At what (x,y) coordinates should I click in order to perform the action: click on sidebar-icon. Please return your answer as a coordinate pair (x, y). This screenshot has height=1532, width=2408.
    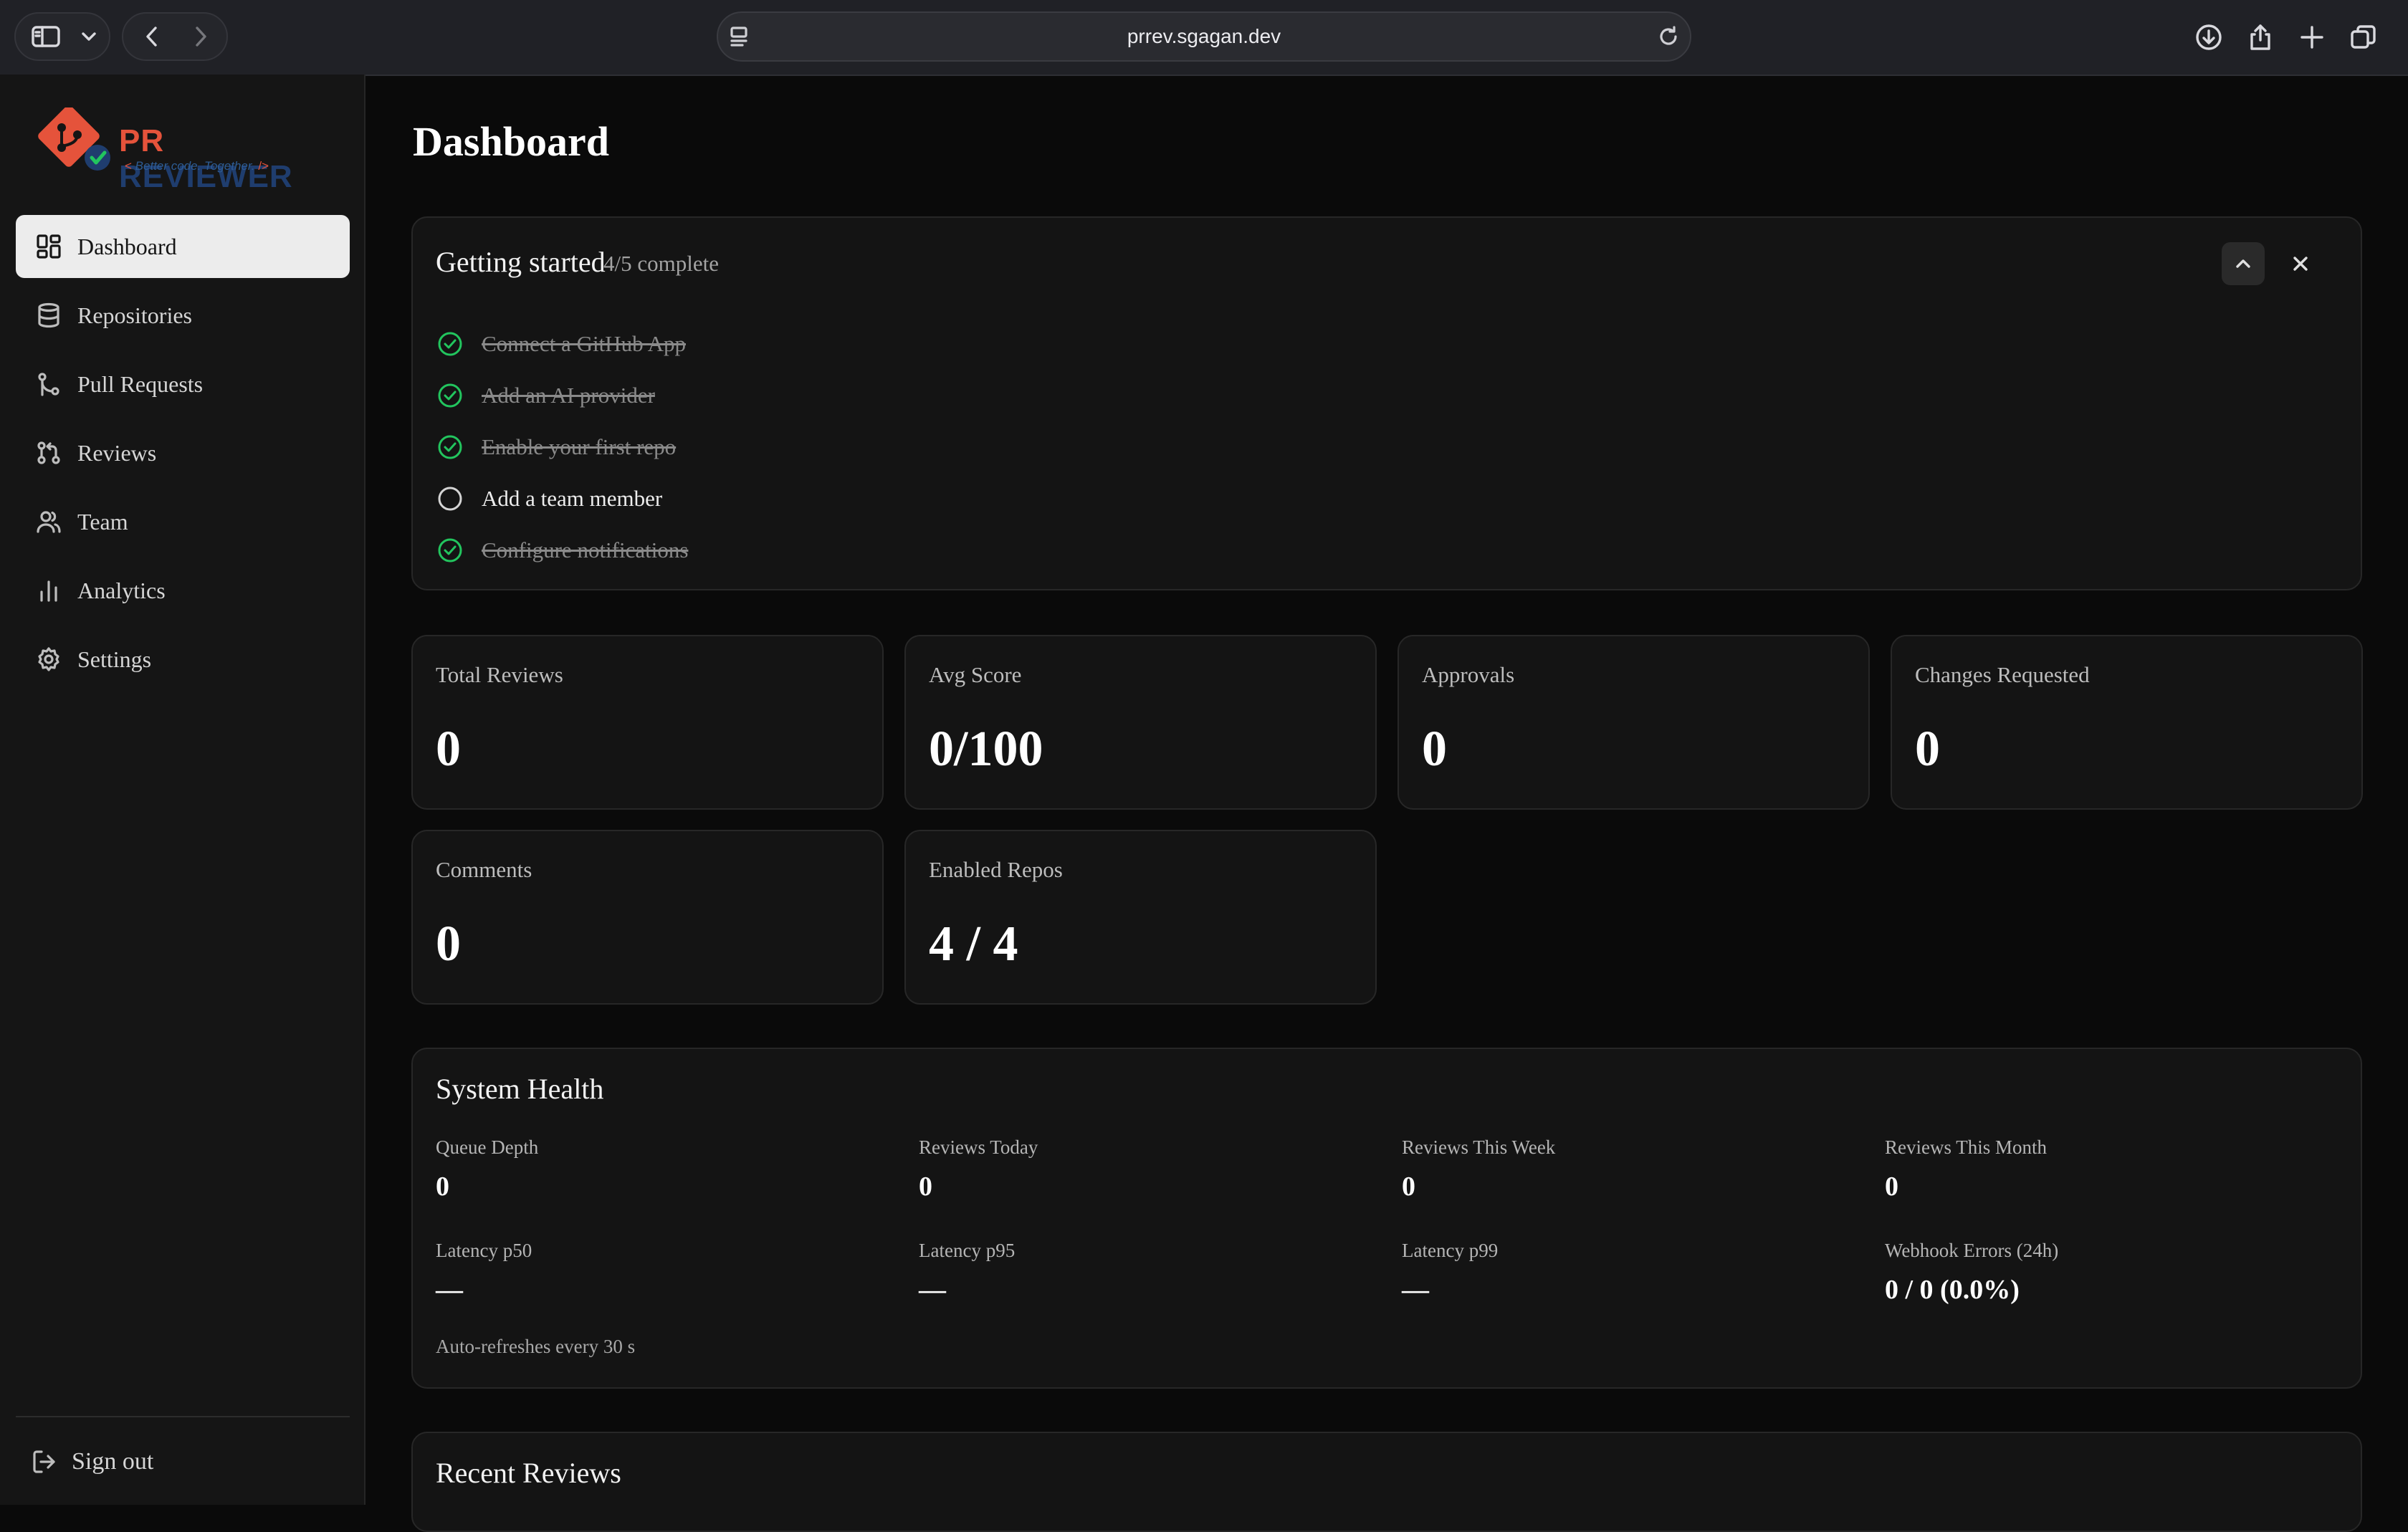
    Looking at the image, I should click on (46, 36).